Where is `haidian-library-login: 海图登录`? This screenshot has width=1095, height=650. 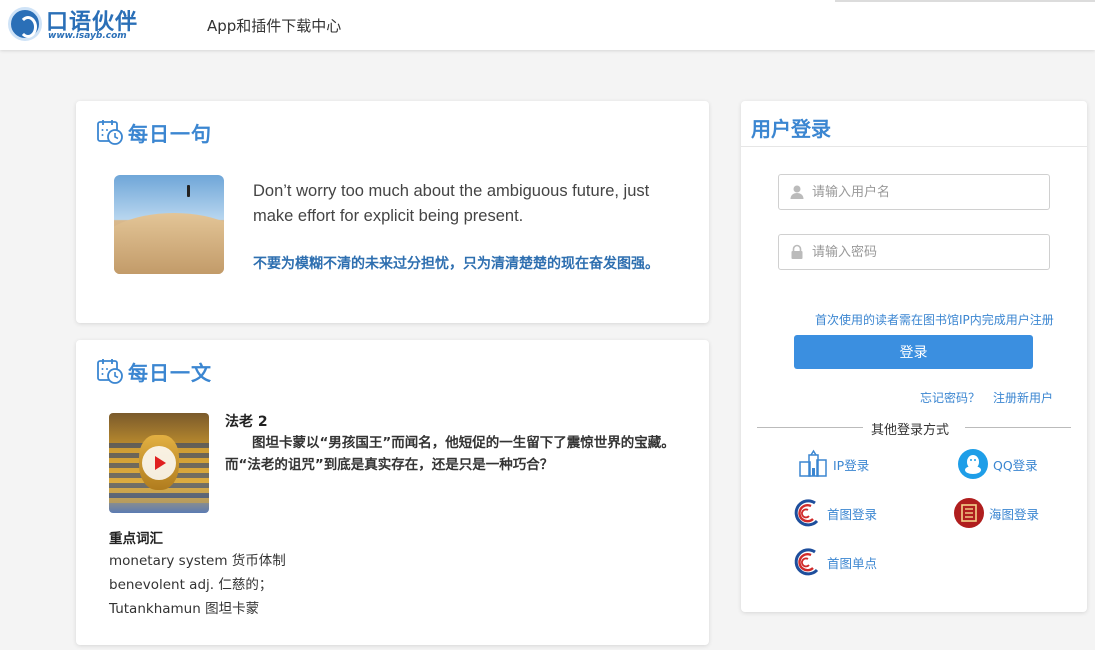
haidian-library-login: 海图登录 is located at coordinates (996, 513).